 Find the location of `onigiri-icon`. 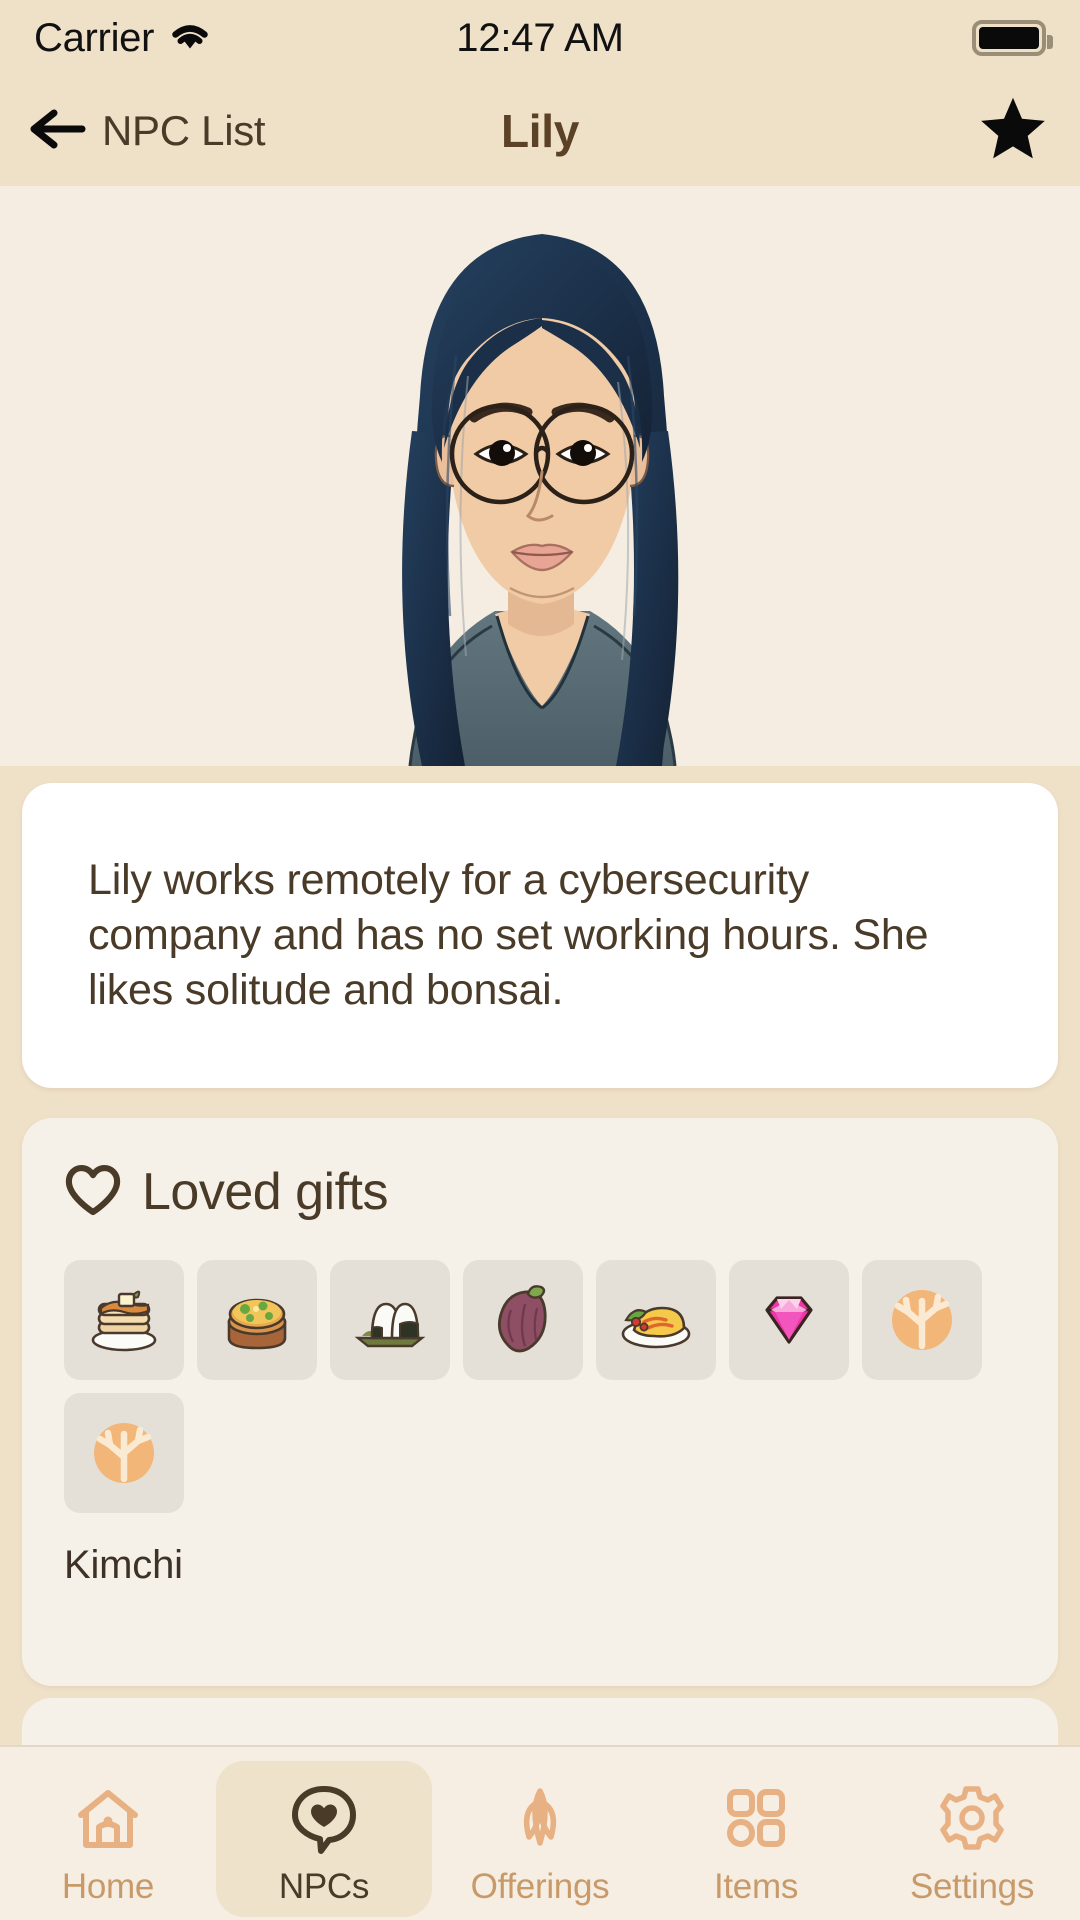

onigiri-icon is located at coordinates (390, 1320).